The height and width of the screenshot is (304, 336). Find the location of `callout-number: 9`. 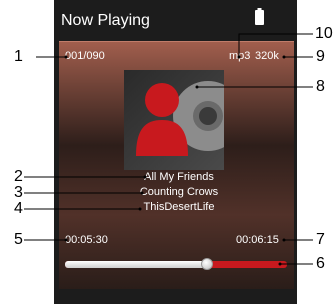

callout-number: 9 is located at coordinates (320, 56).